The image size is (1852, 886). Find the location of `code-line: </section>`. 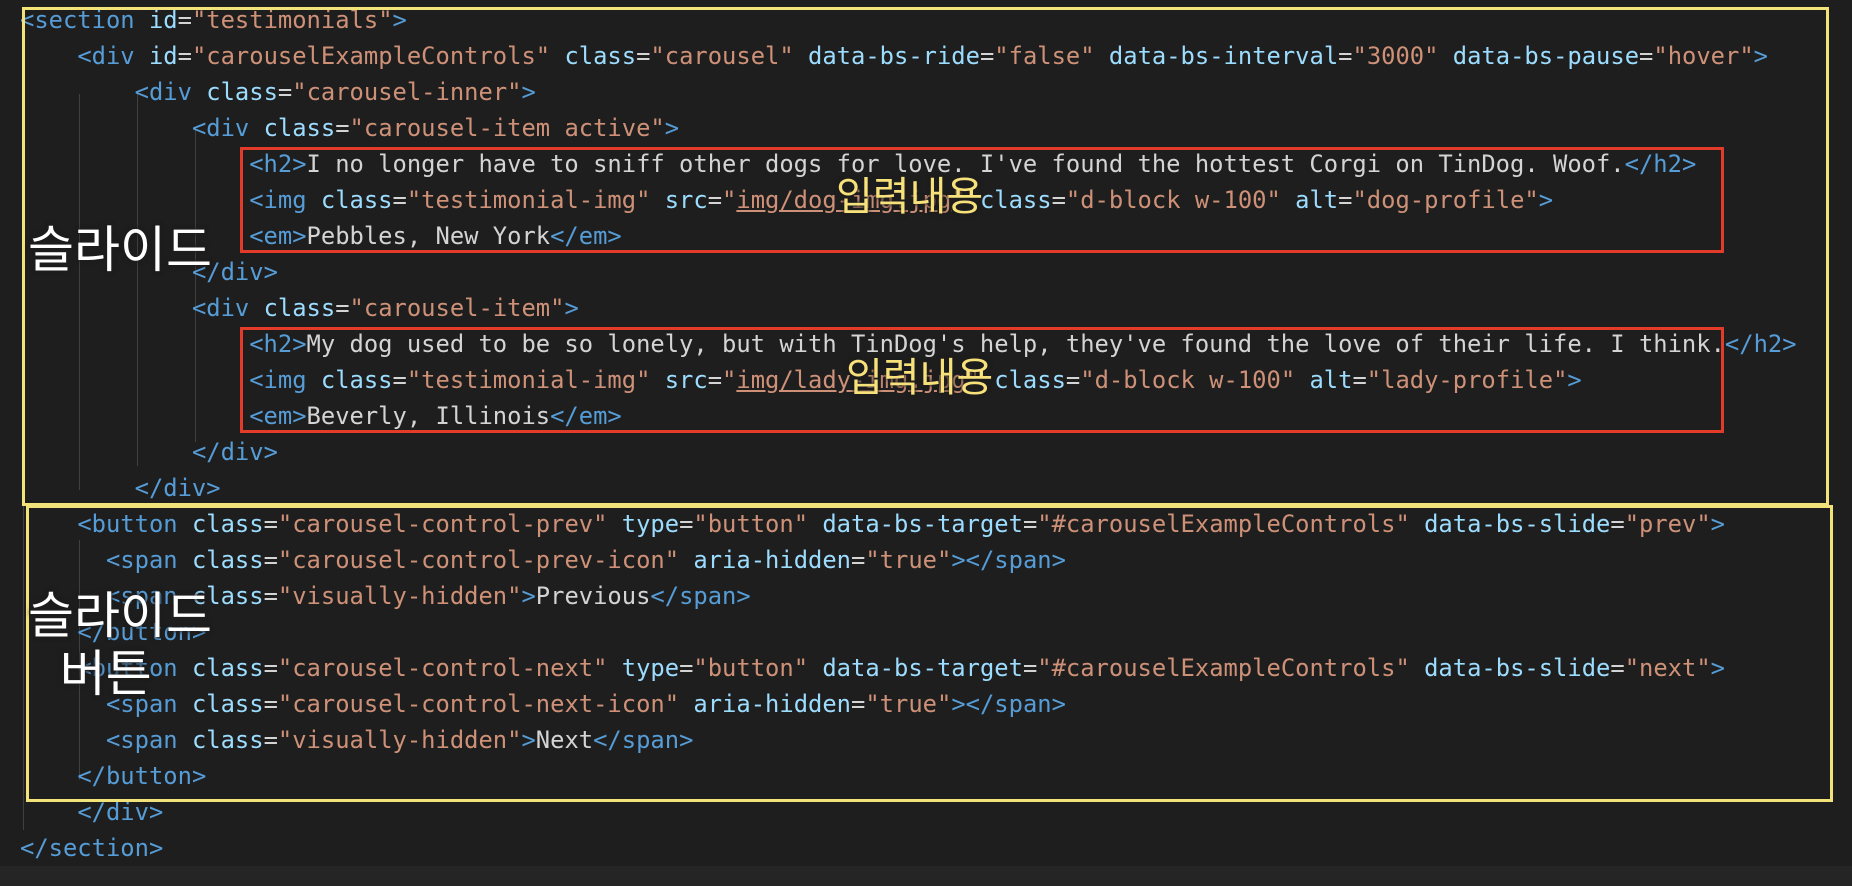

code-line: </section> is located at coordinates (91, 848).